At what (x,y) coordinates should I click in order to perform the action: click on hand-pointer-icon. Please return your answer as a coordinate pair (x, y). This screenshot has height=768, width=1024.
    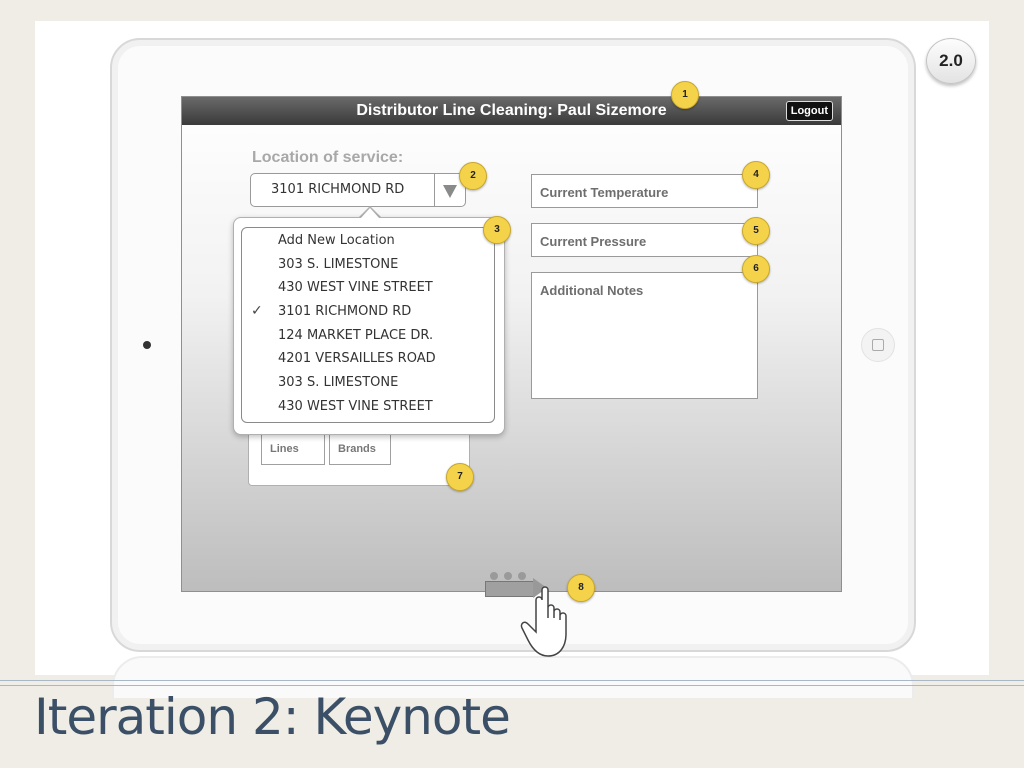
    Looking at the image, I should click on (543, 621).